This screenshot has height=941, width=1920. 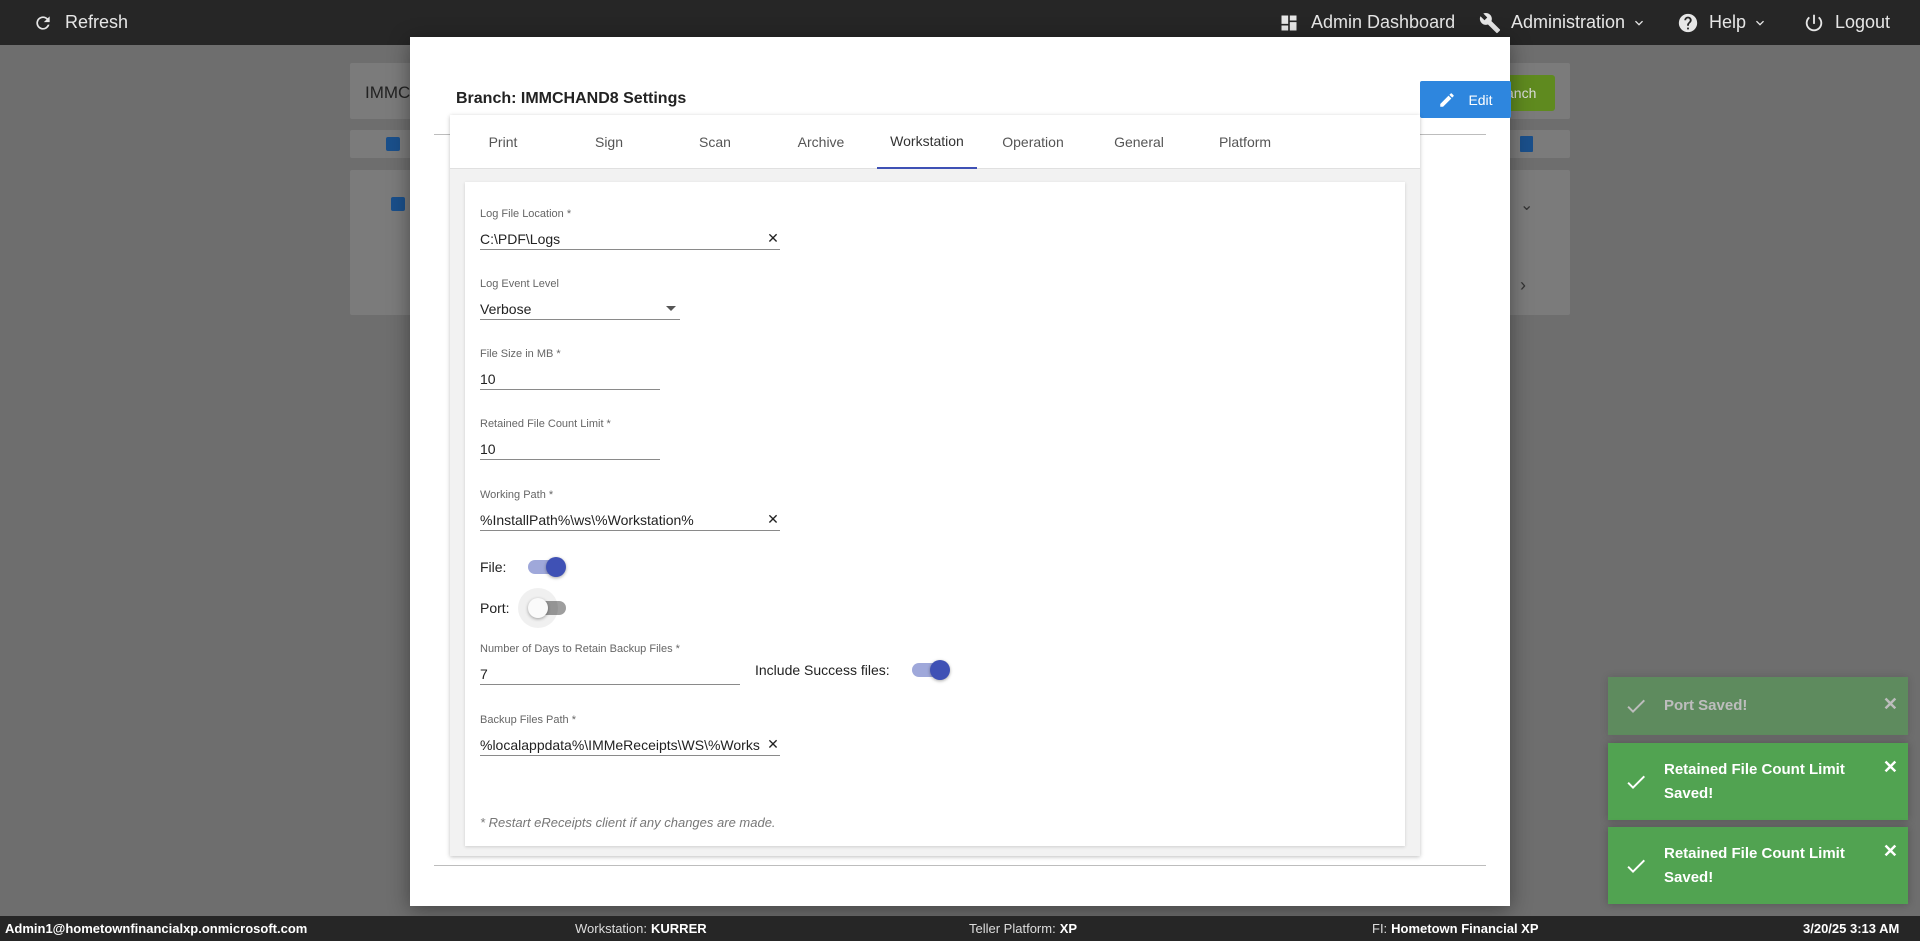 What do you see at coordinates (1728, 22) in the screenshot?
I see `help-label: Help` at bounding box center [1728, 22].